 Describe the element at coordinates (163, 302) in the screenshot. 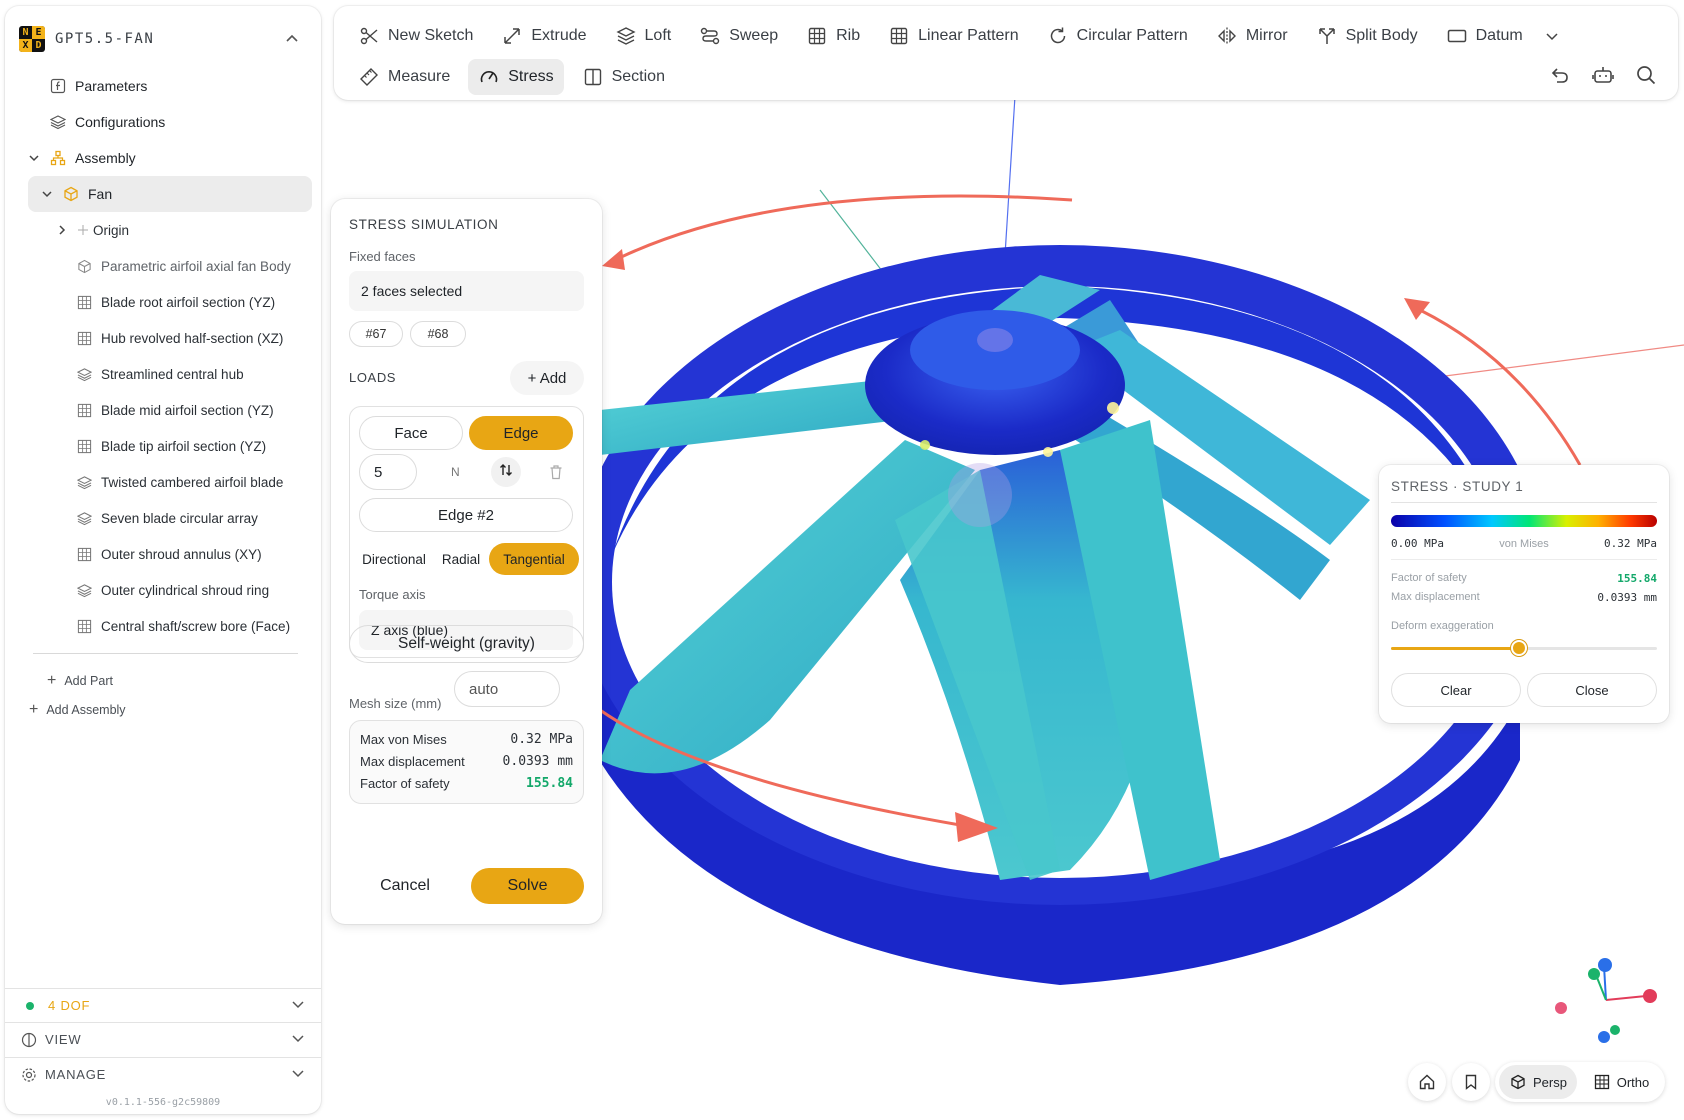

I see `tree-item-feature: Blade root airfoil section (YZ)` at that location.